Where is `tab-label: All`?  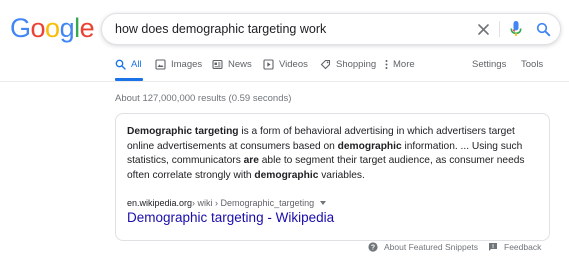 tab-label: All is located at coordinates (136, 64).